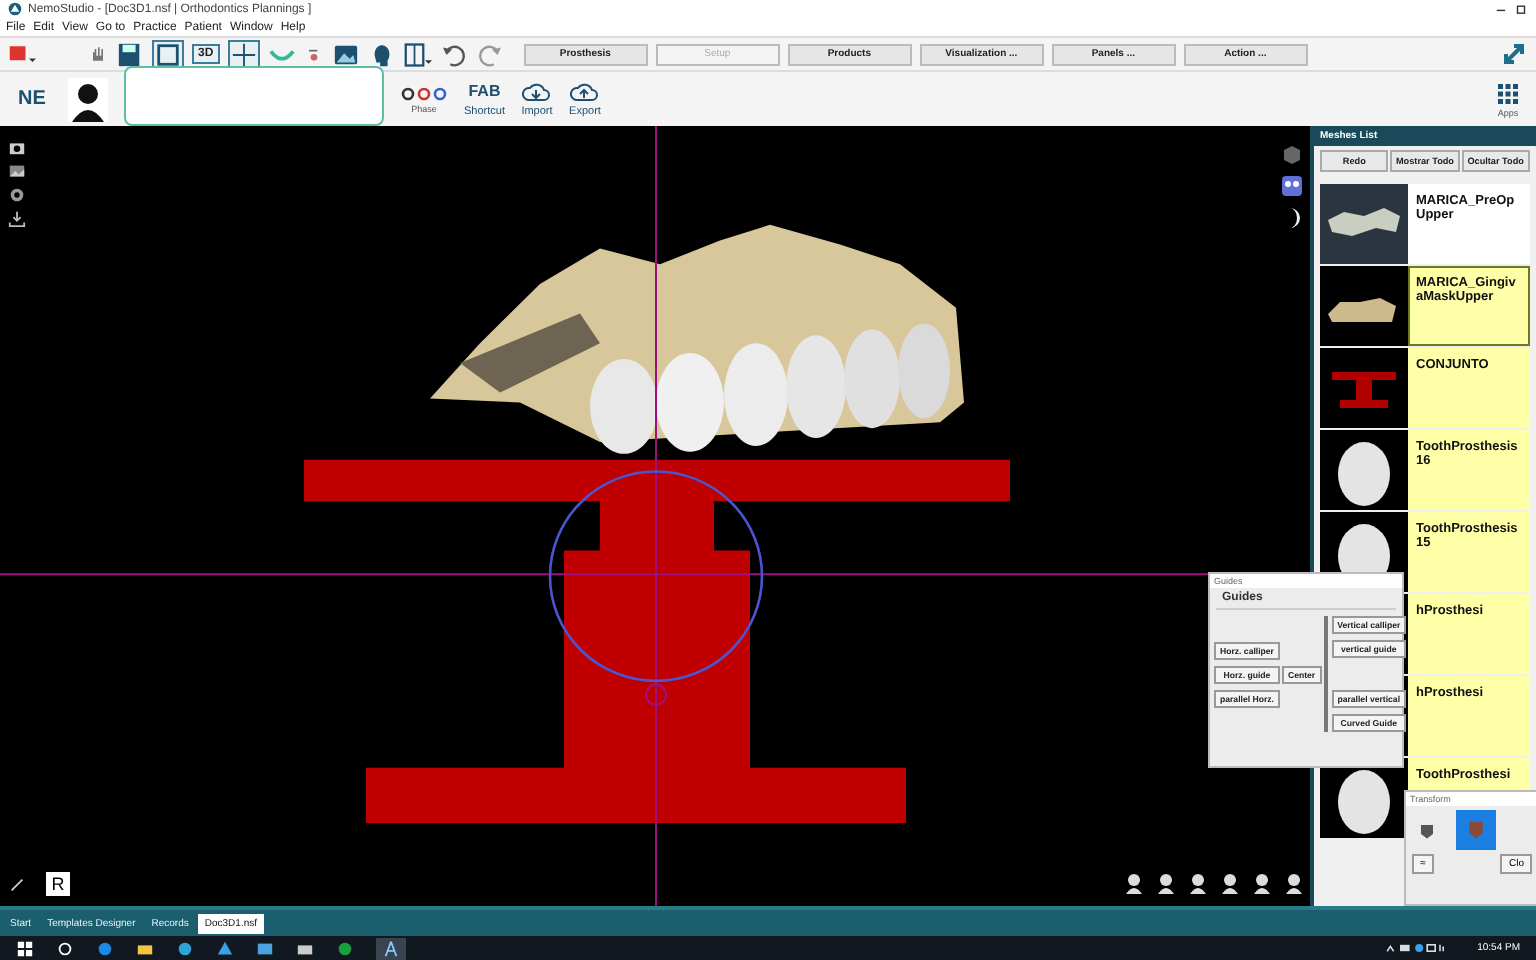 This screenshot has width=1536, height=960. What do you see at coordinates (17, 171) in the screenshot?
I see `landscape-icon` at bounding box center [17, 171].